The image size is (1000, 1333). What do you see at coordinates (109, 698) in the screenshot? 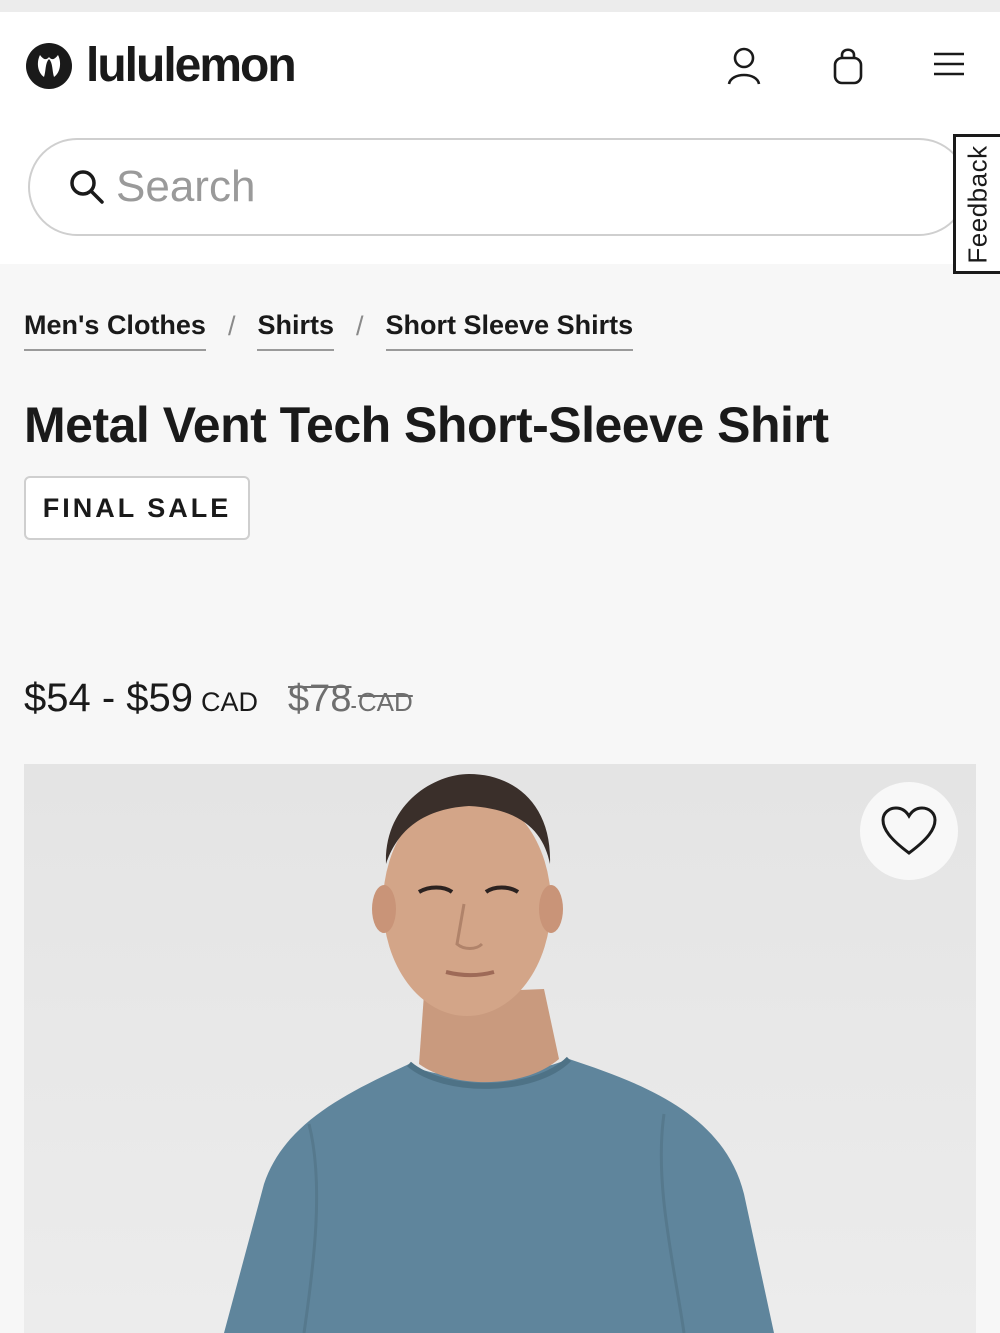
I see `sale-price: $54 - $59` at bounding box center [109, 698].